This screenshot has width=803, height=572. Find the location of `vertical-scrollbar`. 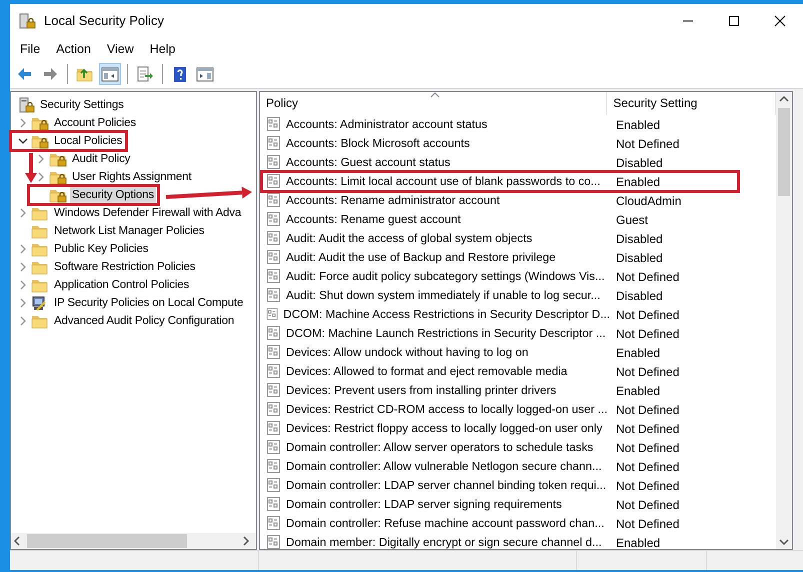

vertical-scrollbar is located at coordinates (784, 320).